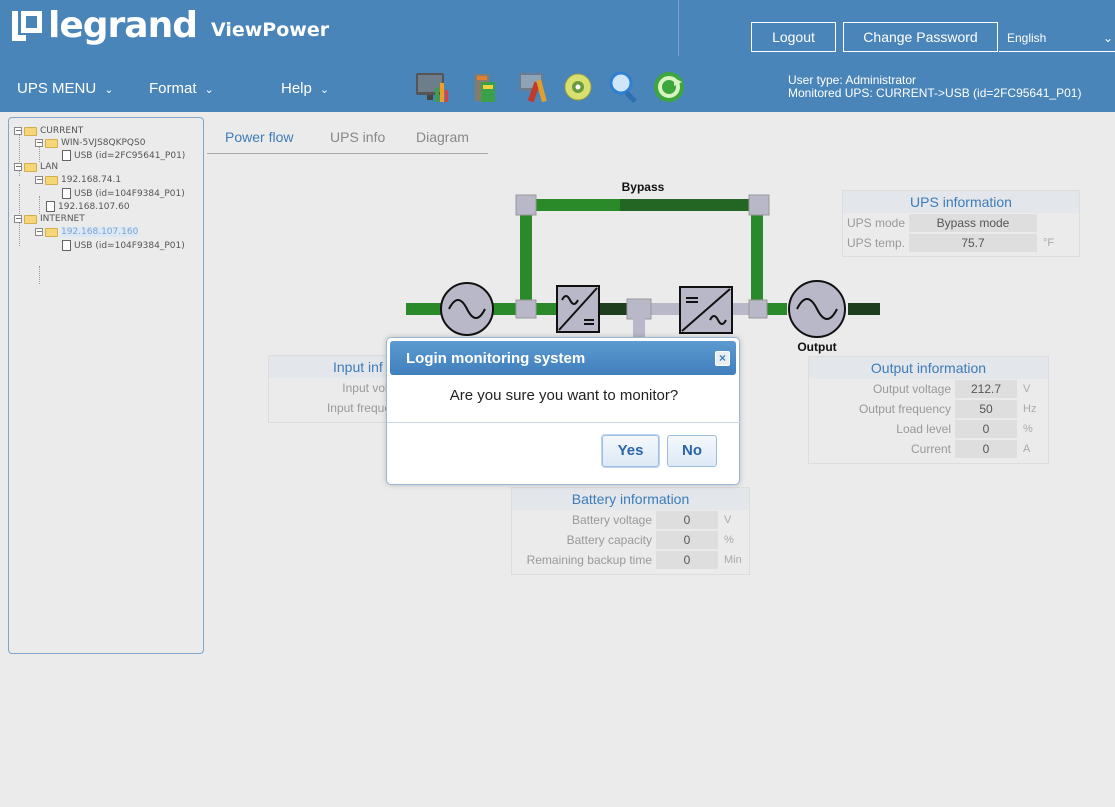 This screenshot has height=807, width=1115. Describe the element at coordinates (564, 395) in the screenshot. I see `dialog-message: Are you sure you want to monitor?` at that location.